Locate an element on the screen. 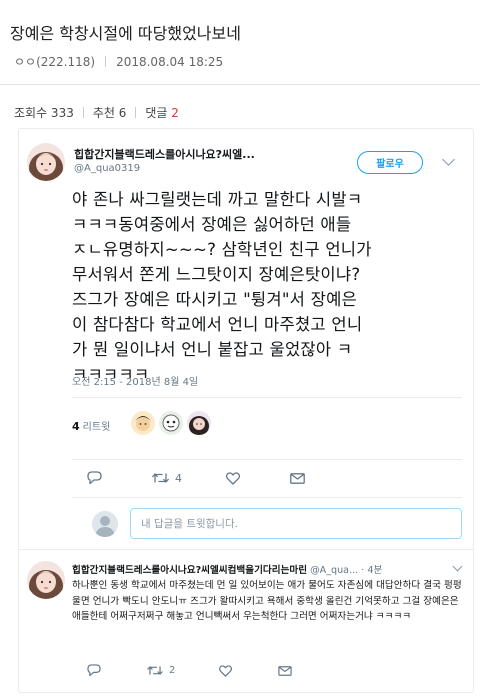 This screenshot has width=480, height=700. retweet-stats: 4 리트윗 is located at coordinates (91, 425).